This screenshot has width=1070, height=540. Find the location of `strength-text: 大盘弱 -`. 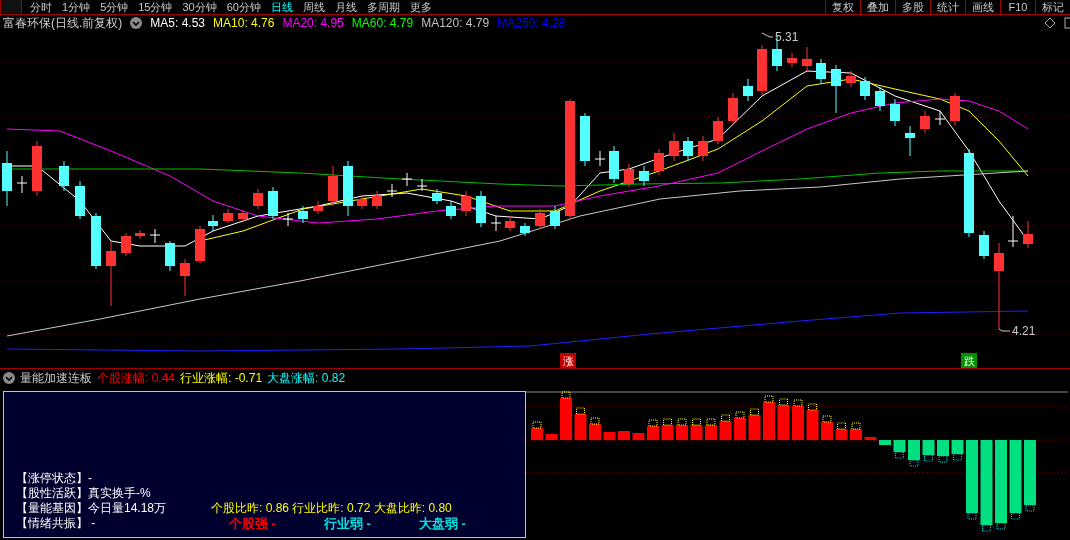

strength-text: 大盘弱 - is located at coordinates (442, 523).